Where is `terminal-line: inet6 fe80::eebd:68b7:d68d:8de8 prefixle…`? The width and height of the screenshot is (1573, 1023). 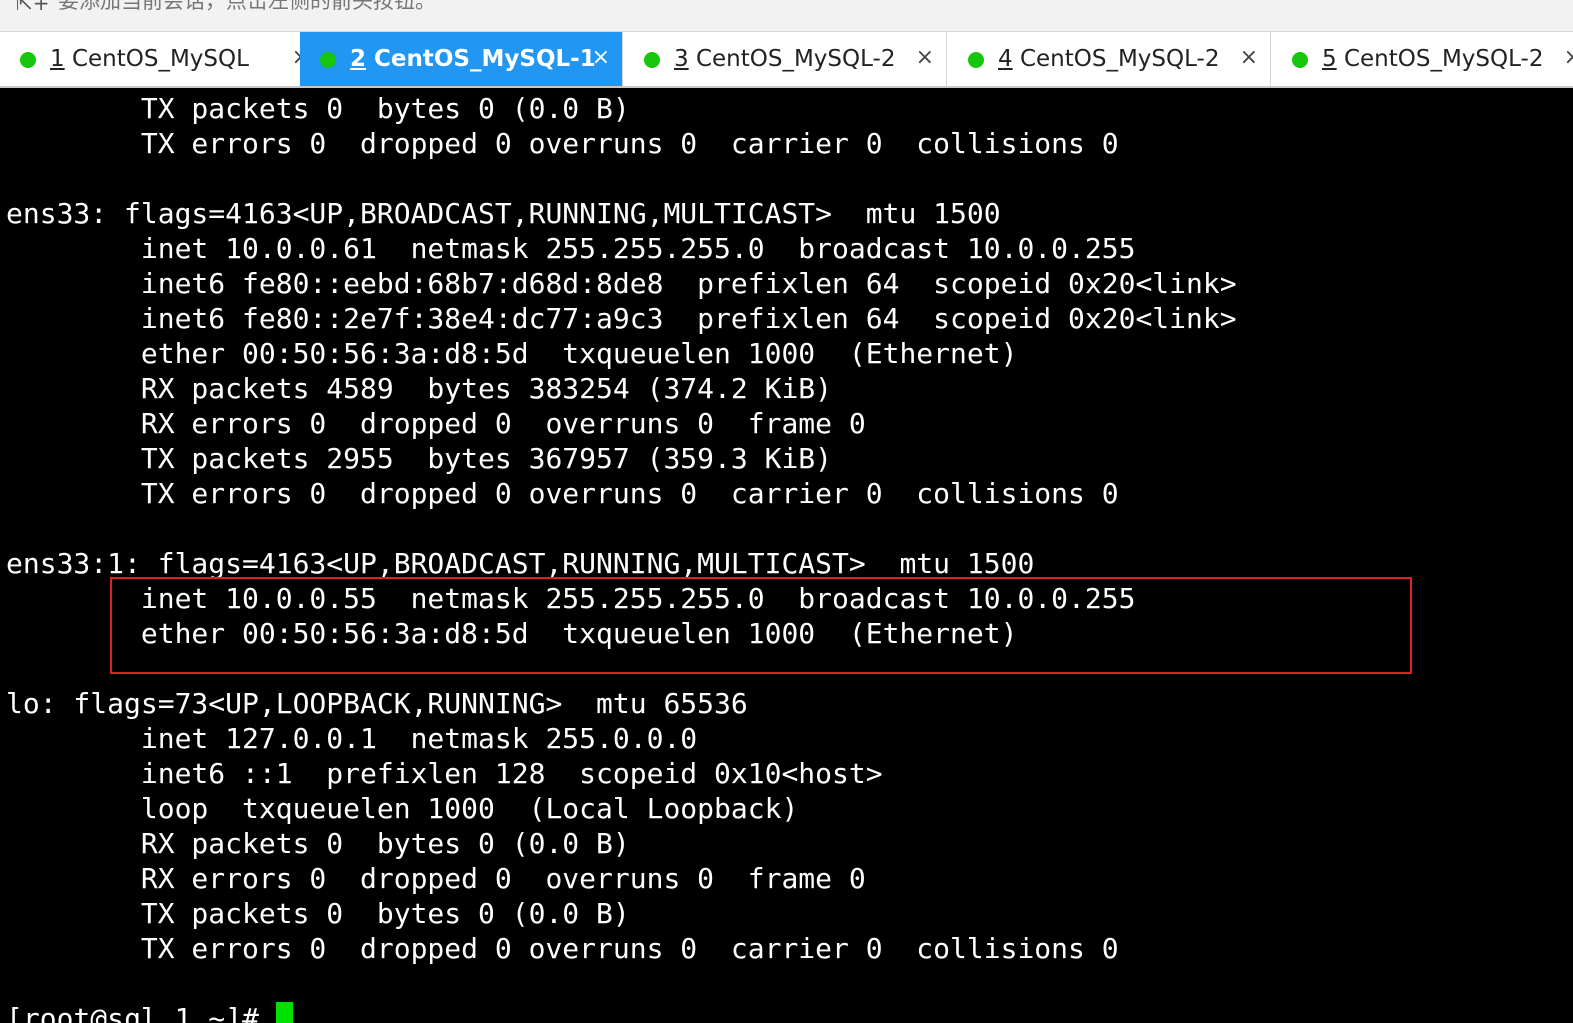 terminal-line: inet6 fe80::eebd:68b7:d68d:8de8 prefixle… is located at coordinates (621, 283).